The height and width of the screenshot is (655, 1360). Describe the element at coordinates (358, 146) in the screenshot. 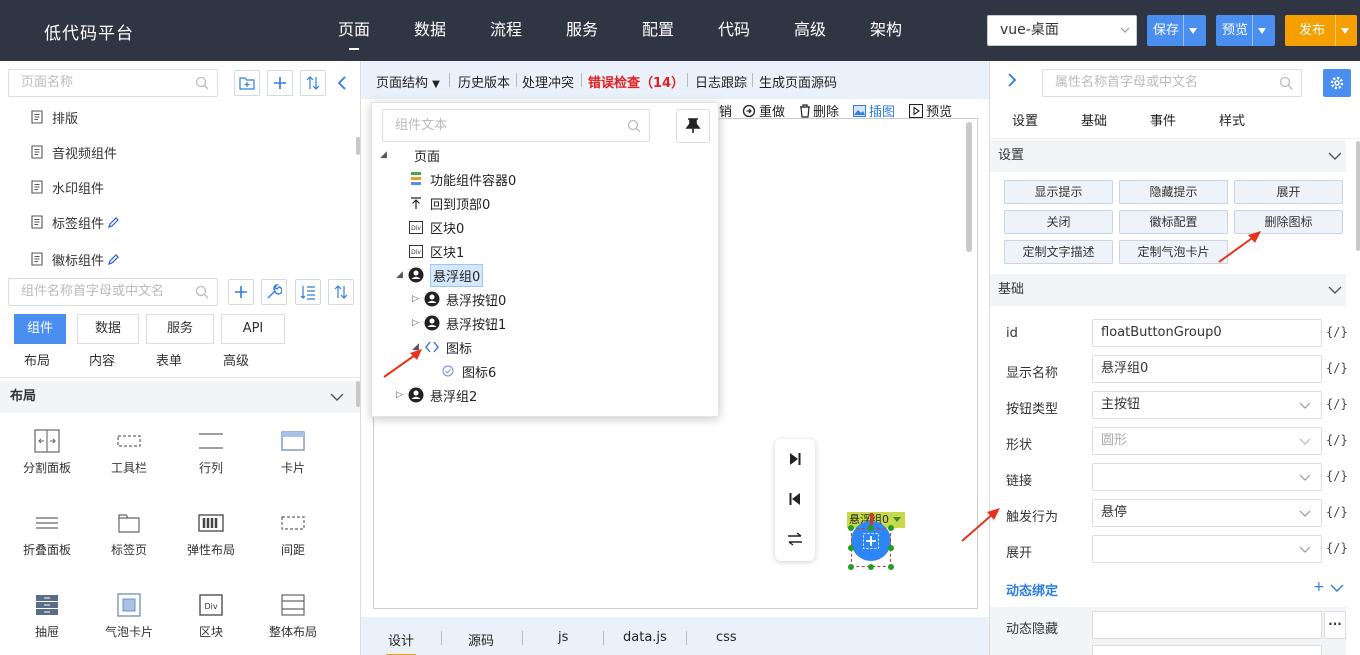

I see `page-list-scrollbar` at that location.